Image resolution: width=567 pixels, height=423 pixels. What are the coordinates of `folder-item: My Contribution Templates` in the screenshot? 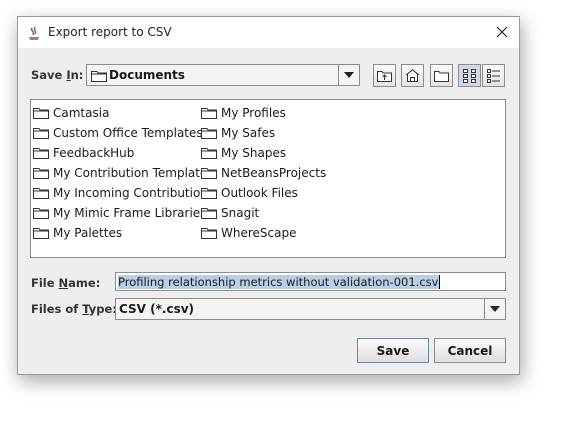 It's located at (123, 173).